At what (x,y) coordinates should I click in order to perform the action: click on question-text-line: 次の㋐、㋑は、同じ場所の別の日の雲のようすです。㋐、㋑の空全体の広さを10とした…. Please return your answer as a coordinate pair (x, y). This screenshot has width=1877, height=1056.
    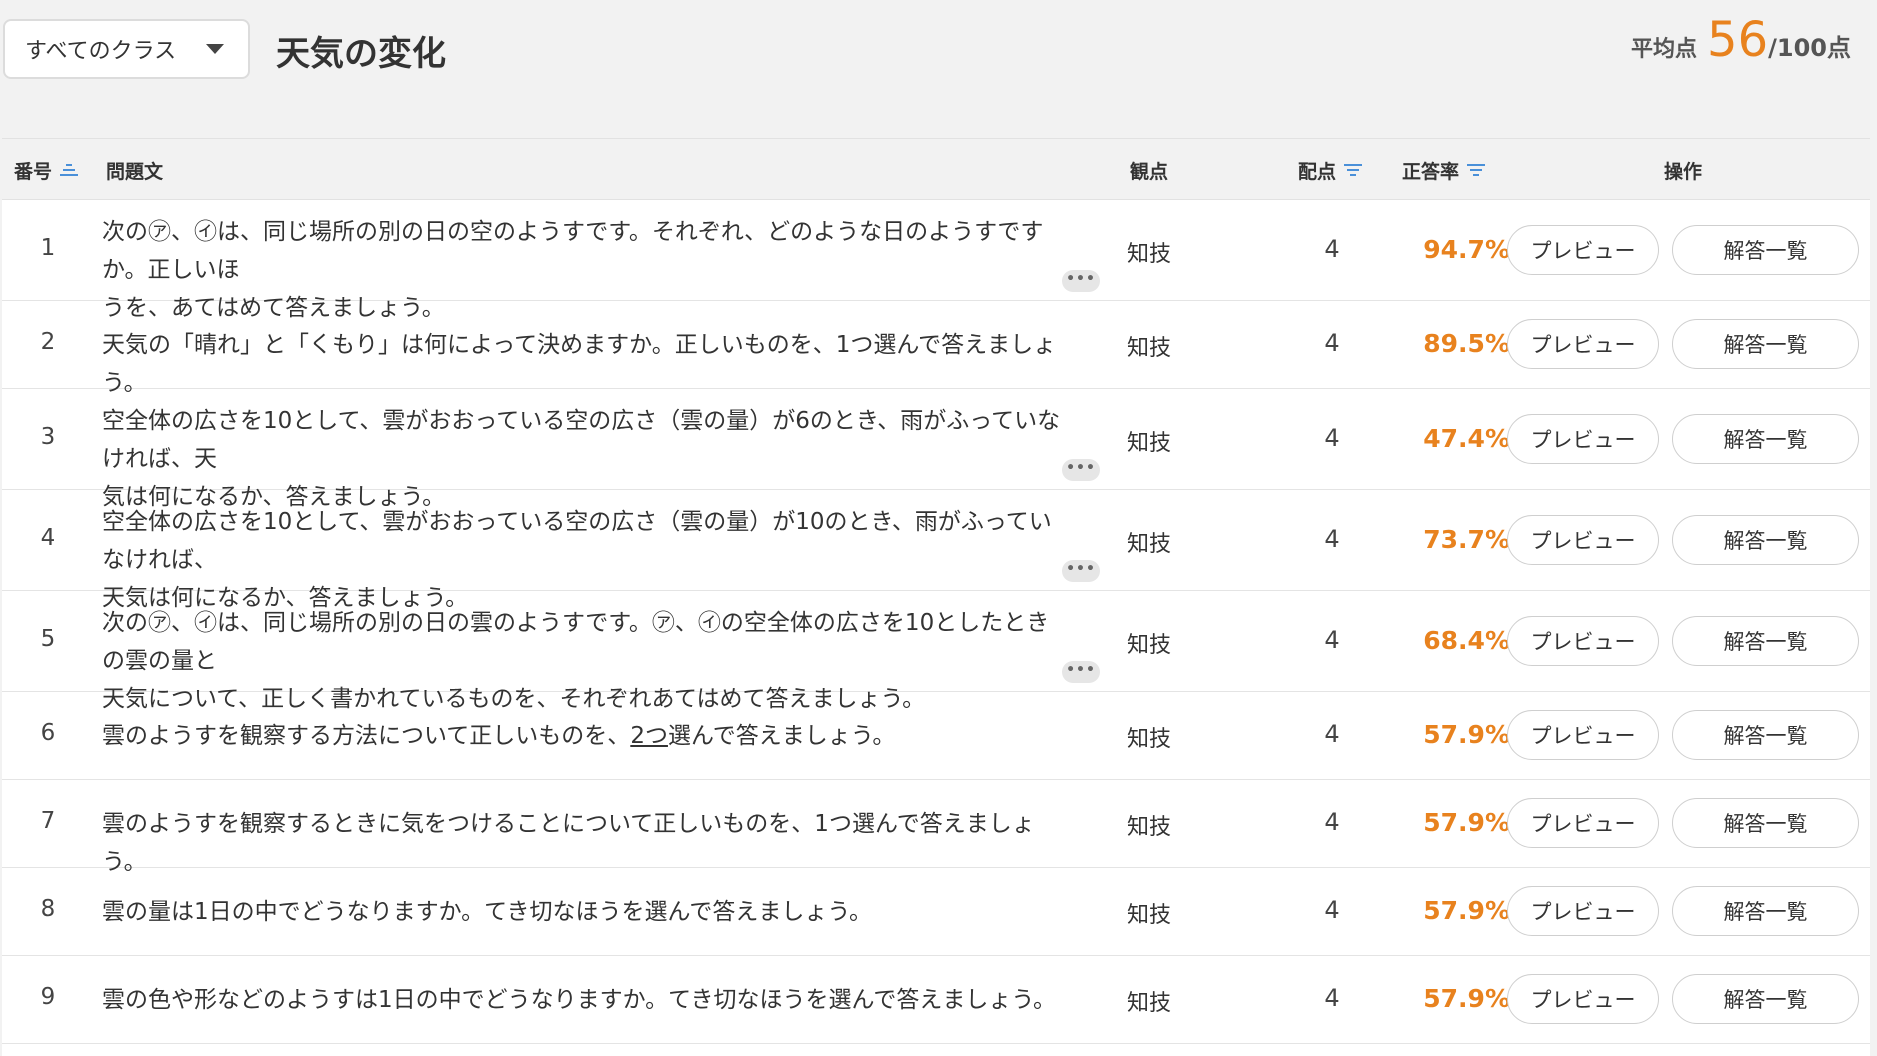
    Looking at the image, I should click on (576, 642).